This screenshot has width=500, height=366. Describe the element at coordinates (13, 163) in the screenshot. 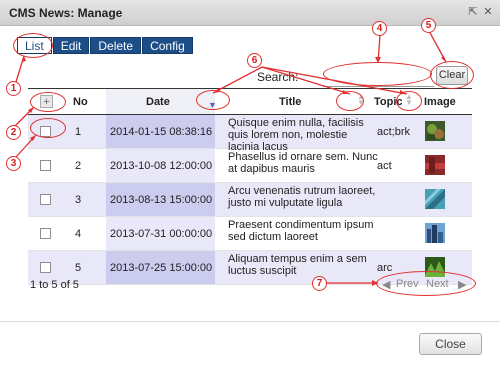

I see `annotation-marker-3: 3` at that location.